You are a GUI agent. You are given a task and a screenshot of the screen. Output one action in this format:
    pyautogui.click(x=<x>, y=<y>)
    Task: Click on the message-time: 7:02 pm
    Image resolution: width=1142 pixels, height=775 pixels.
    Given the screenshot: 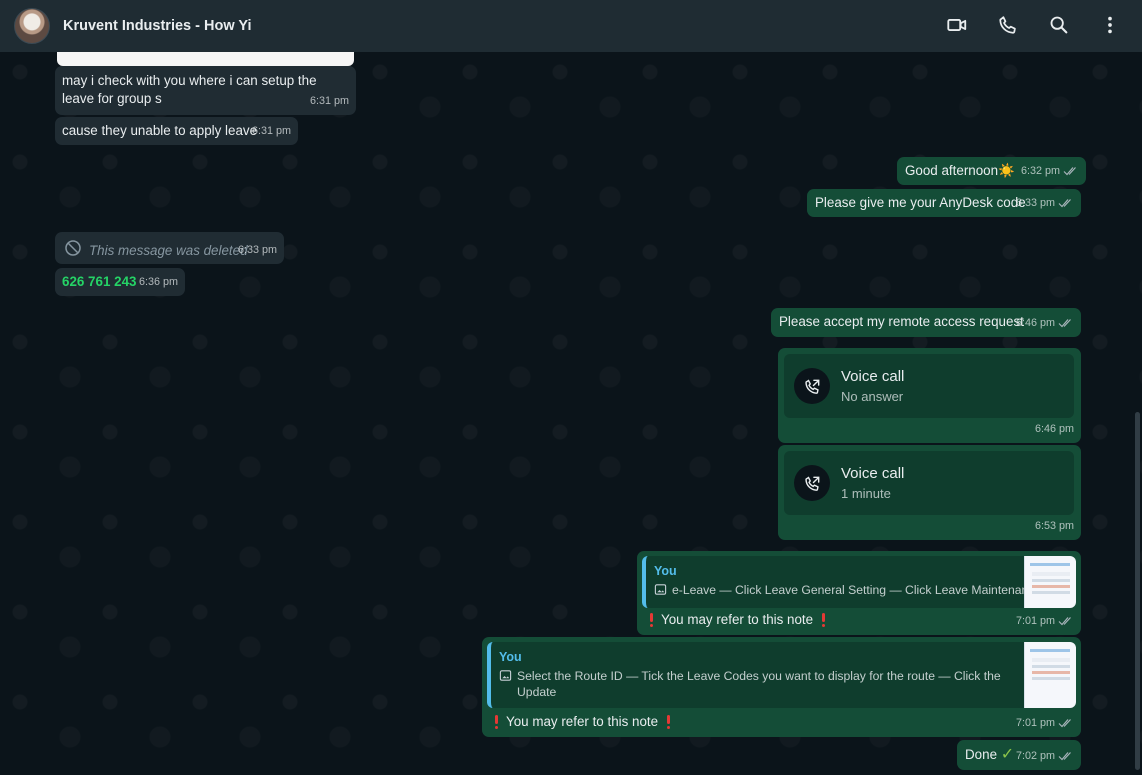 What is the action you would take?
    pyautogui.click(x=1045, y=756)
    